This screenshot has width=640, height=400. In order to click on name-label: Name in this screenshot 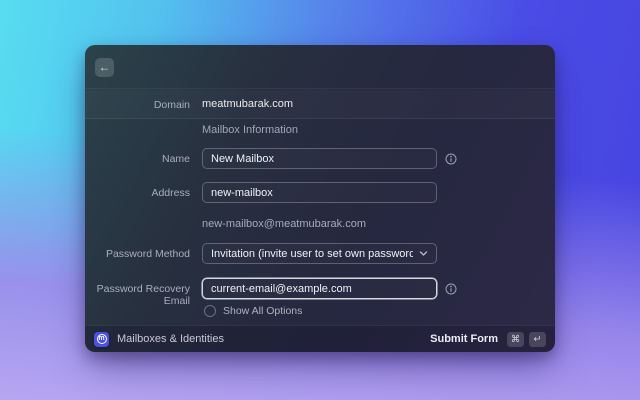, I will do `click(175, 159)`.